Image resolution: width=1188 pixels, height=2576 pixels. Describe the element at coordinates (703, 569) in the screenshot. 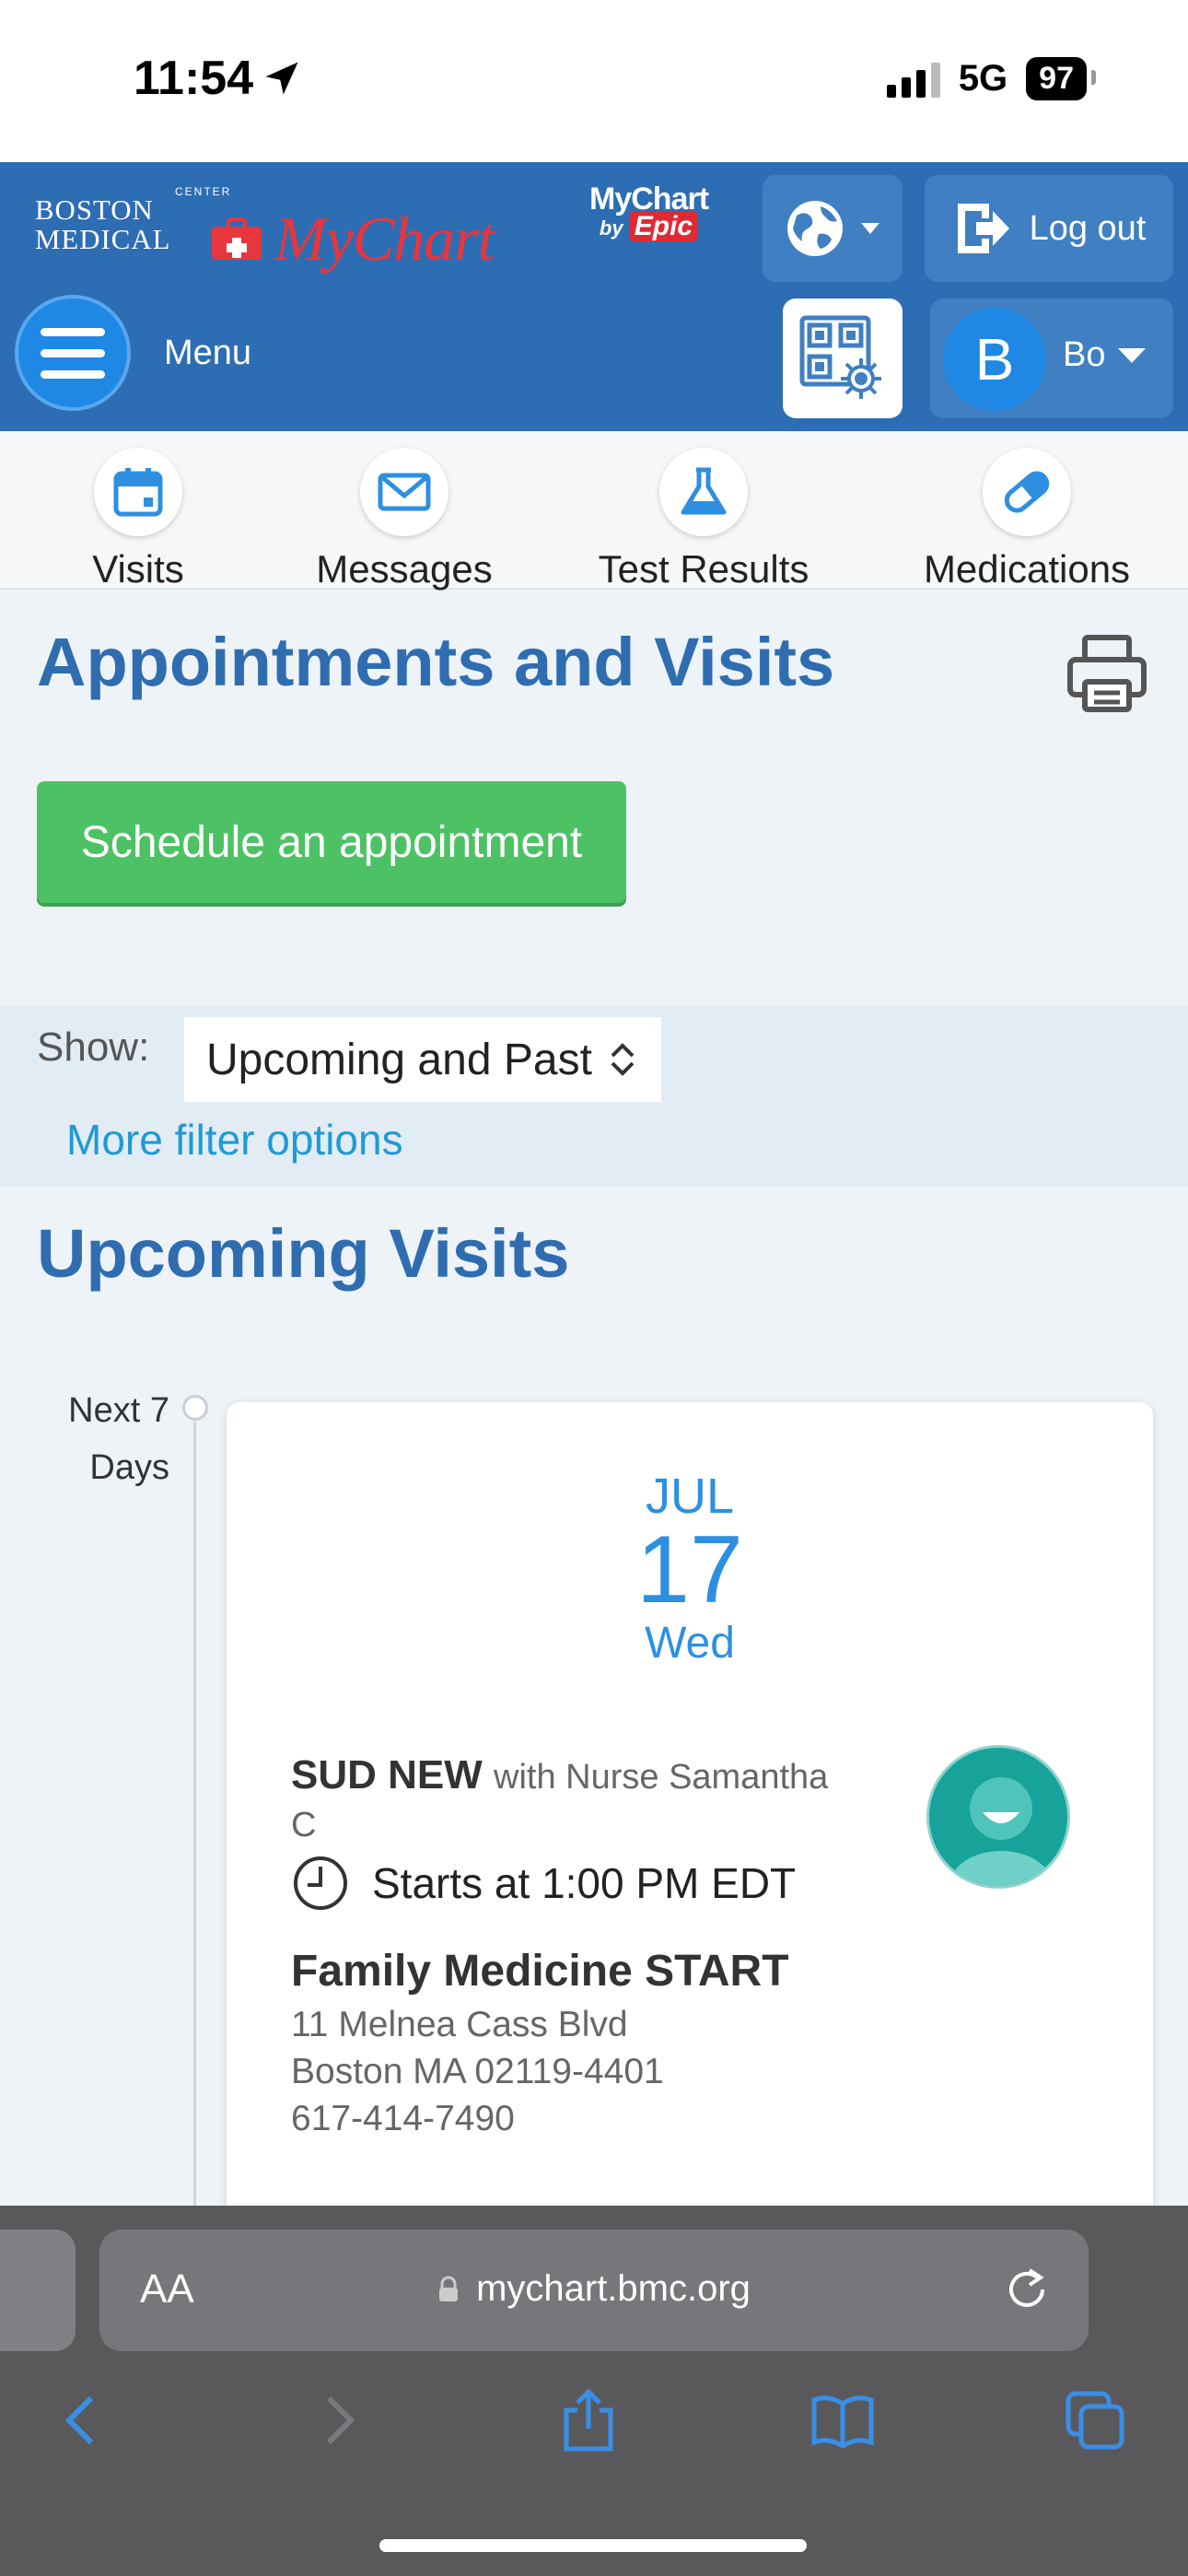

I see `nav-label: Test Results` at that location.